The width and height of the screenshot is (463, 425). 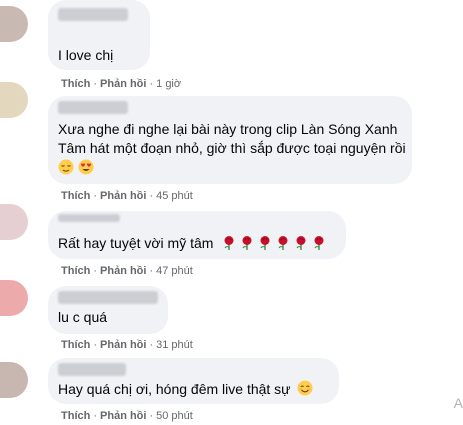 What do you see at coordinates (174, 416) in the screenshot?
I see `comment-time: 50 phút` at bounding box center [174, 416].